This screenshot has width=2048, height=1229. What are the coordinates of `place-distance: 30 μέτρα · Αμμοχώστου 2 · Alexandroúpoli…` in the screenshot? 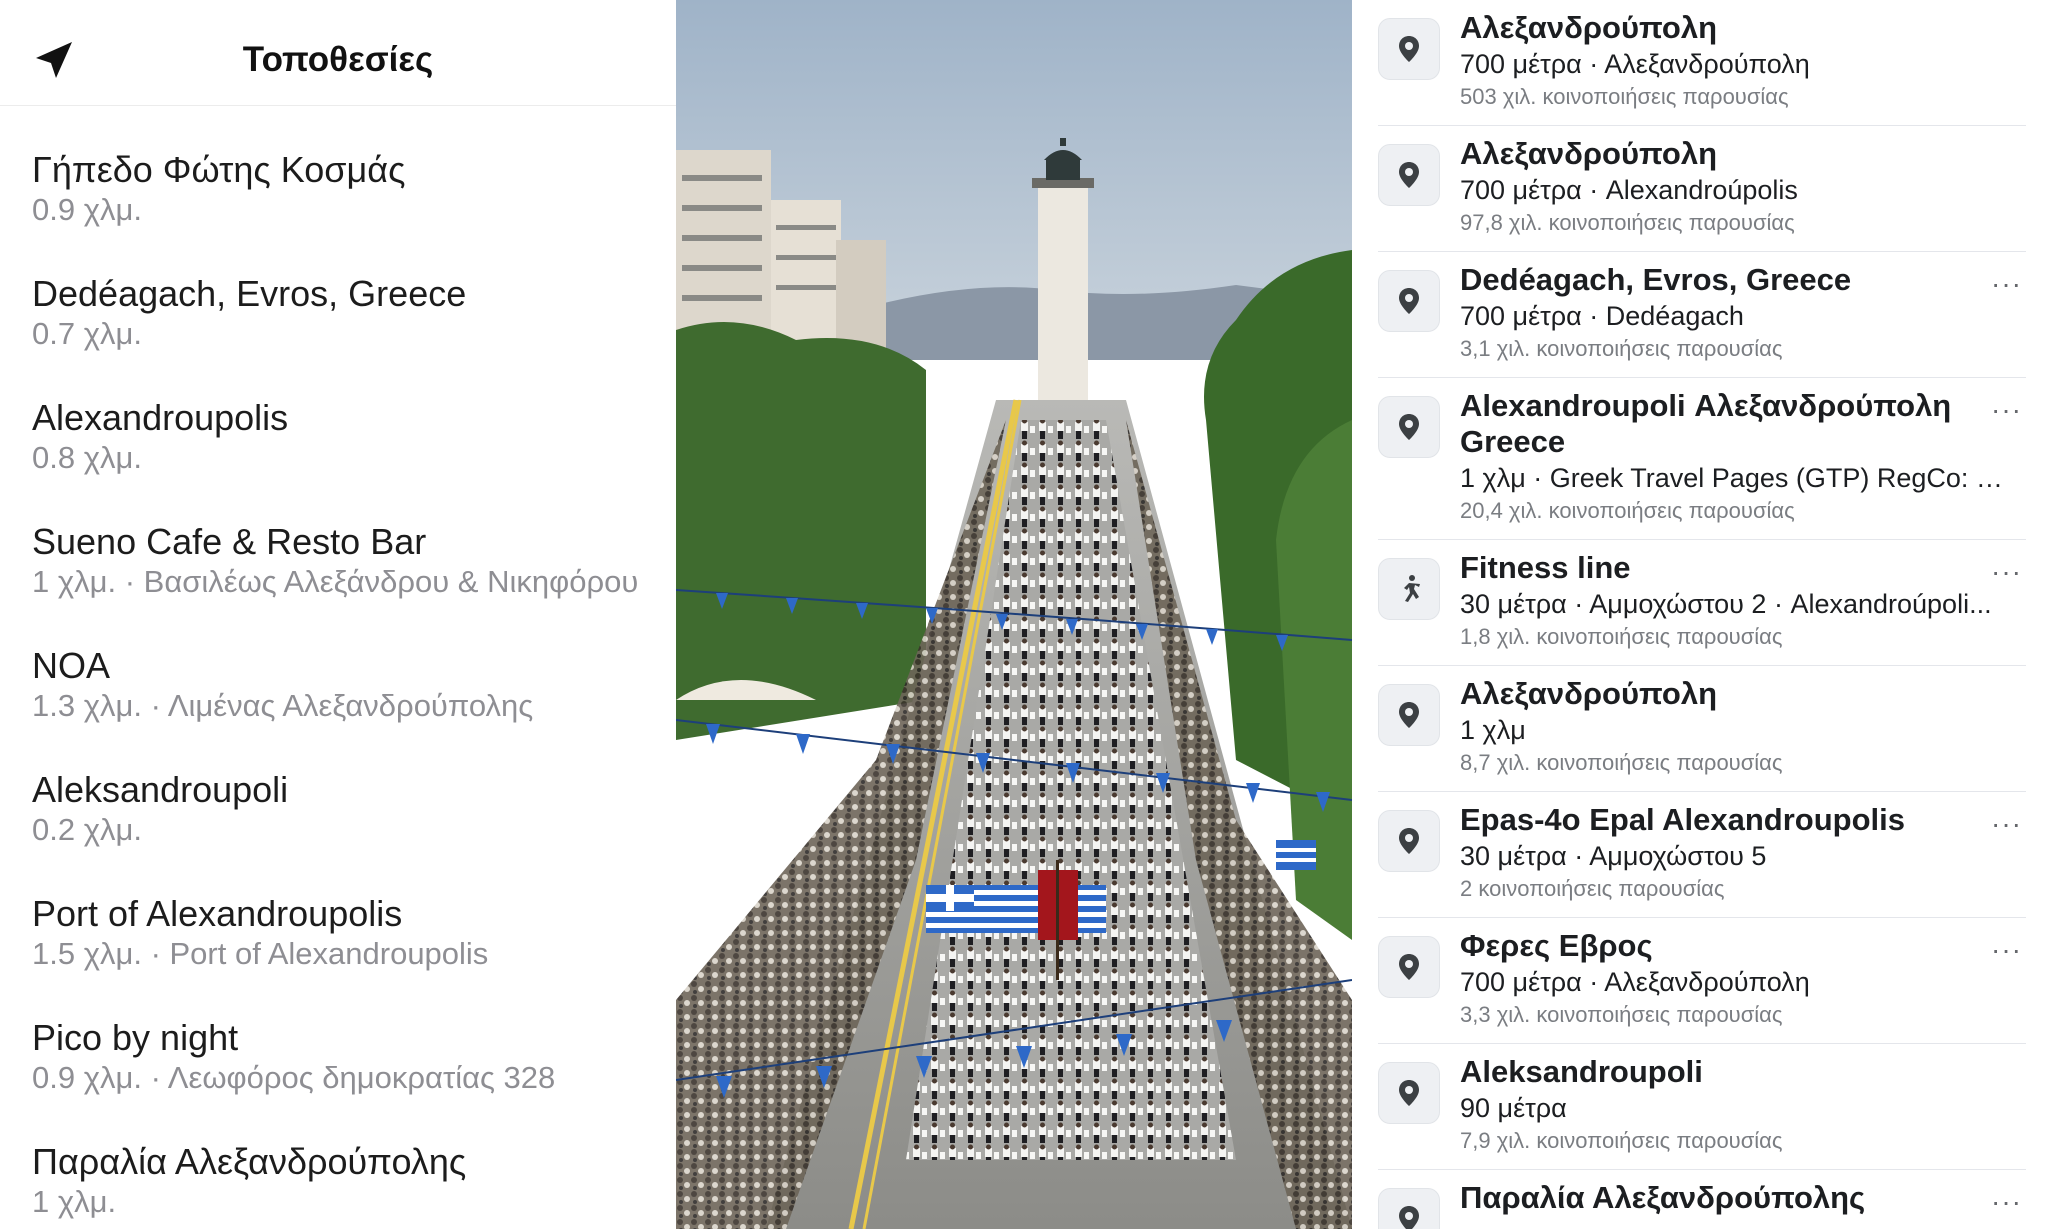 It's located at (1726, 604).